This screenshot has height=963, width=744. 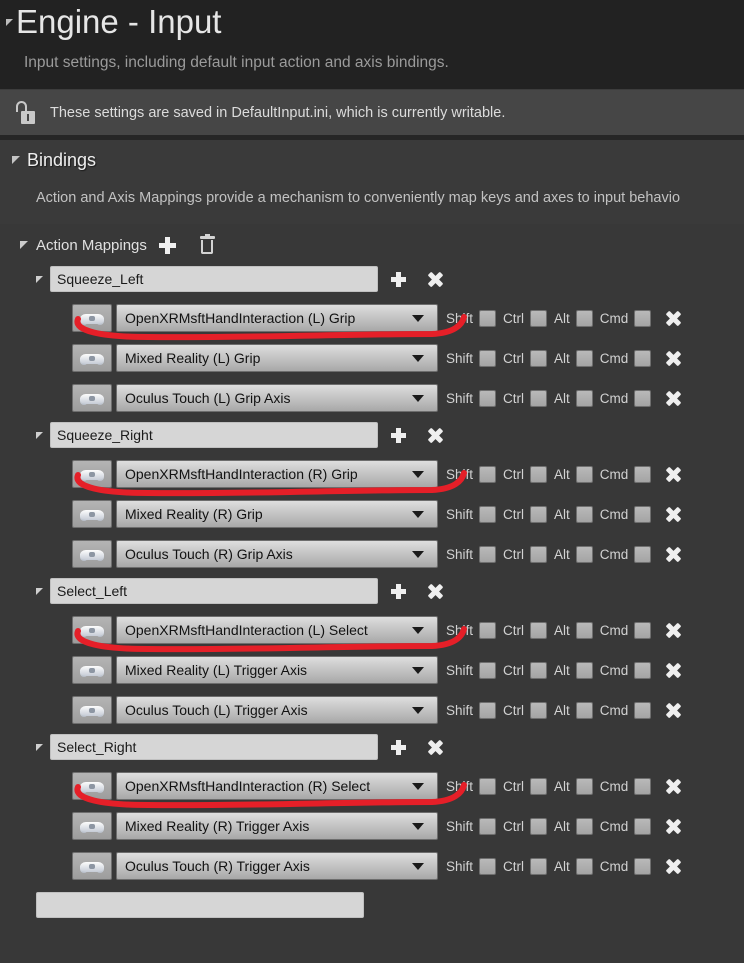 What do you see at coordinates (24, 245) in the screenshot?
I see `action-mappings-expander-icon` at bounding box center [24, 245].